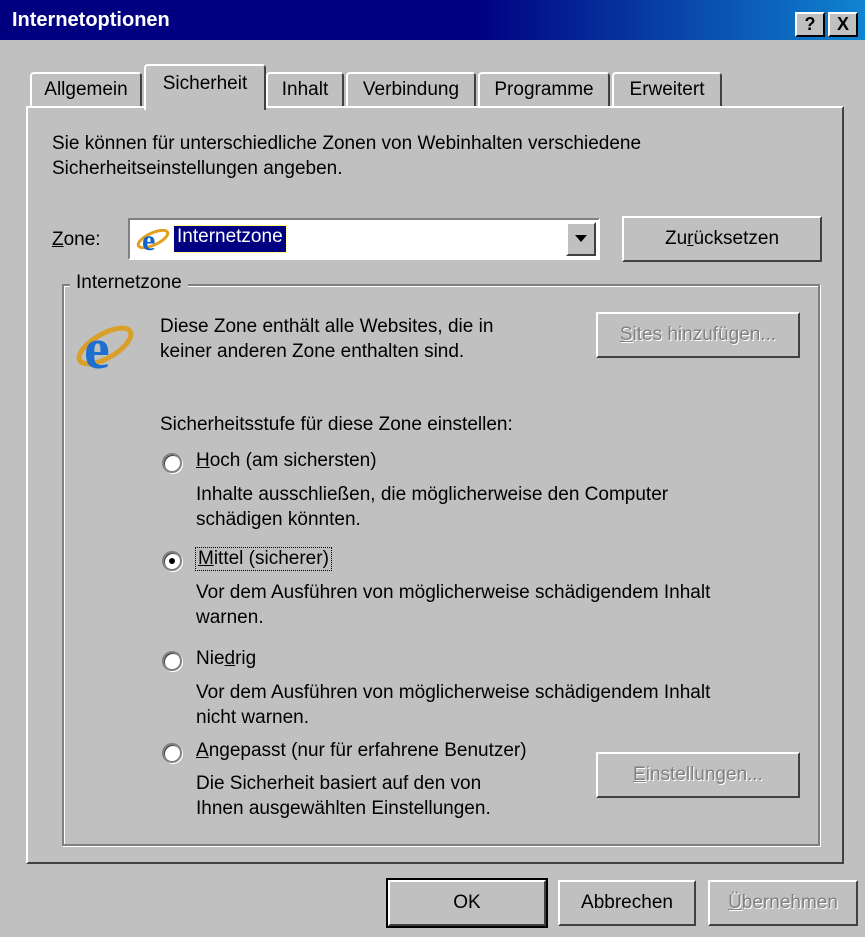 This screenshot has height=937, width=865. I want to click on level-niedrig-label: Niedrig, so click(226, 659).